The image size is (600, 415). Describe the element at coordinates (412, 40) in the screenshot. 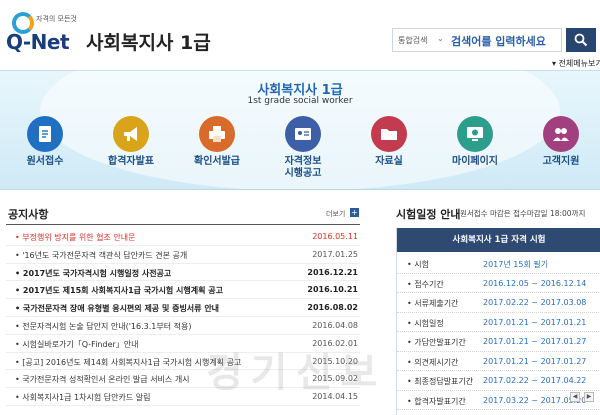

I see `search-scope-select: 통합검색` at that location.